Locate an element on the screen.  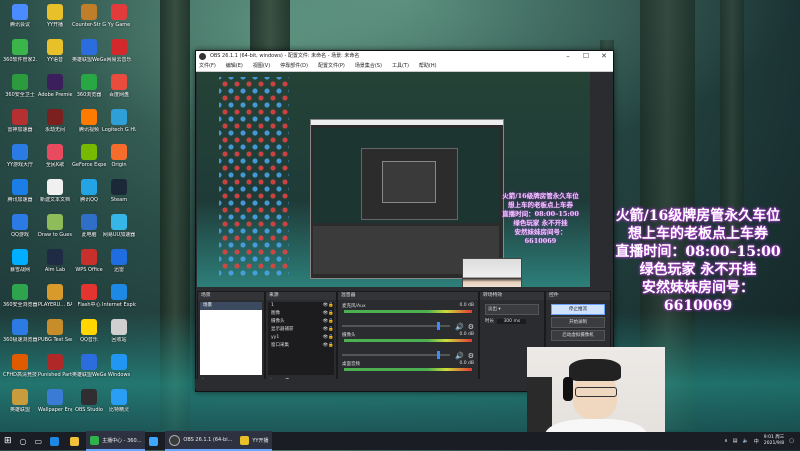
edge-button is located at coordinates (56, 441).